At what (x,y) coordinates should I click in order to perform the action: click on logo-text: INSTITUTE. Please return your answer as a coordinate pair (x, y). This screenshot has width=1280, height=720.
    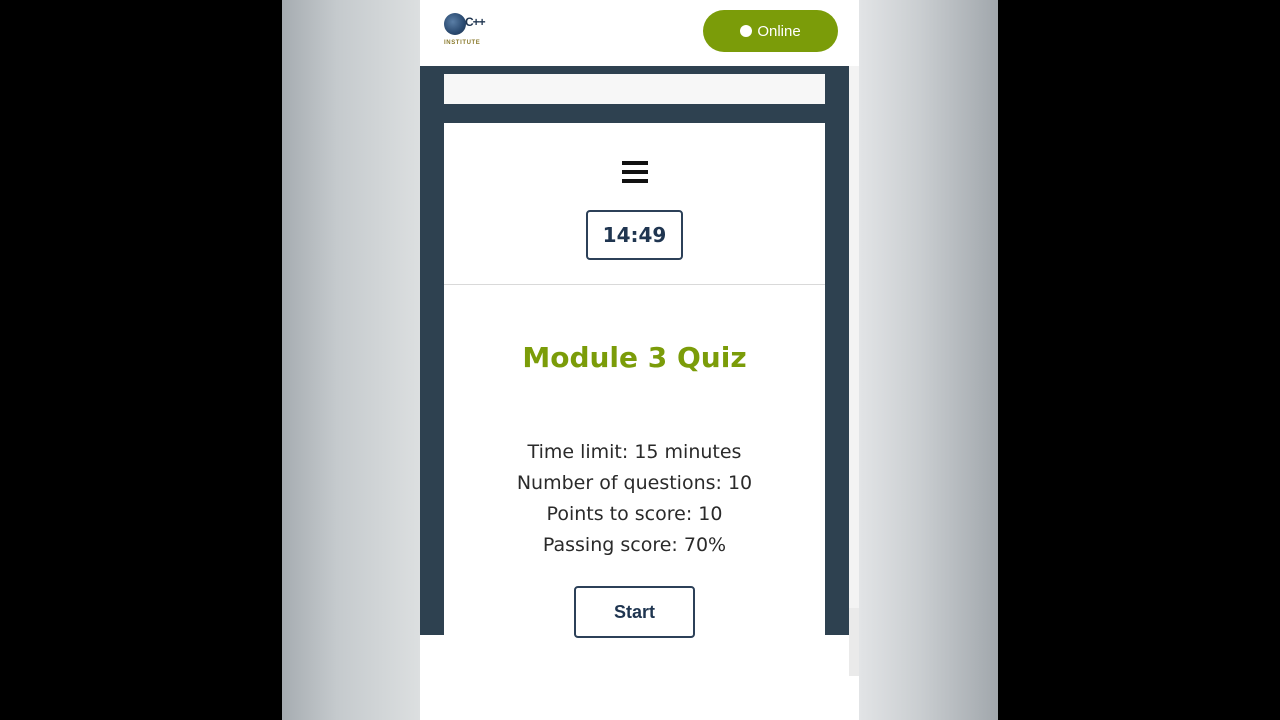
    Looking at the image, I should click on (462, 43).